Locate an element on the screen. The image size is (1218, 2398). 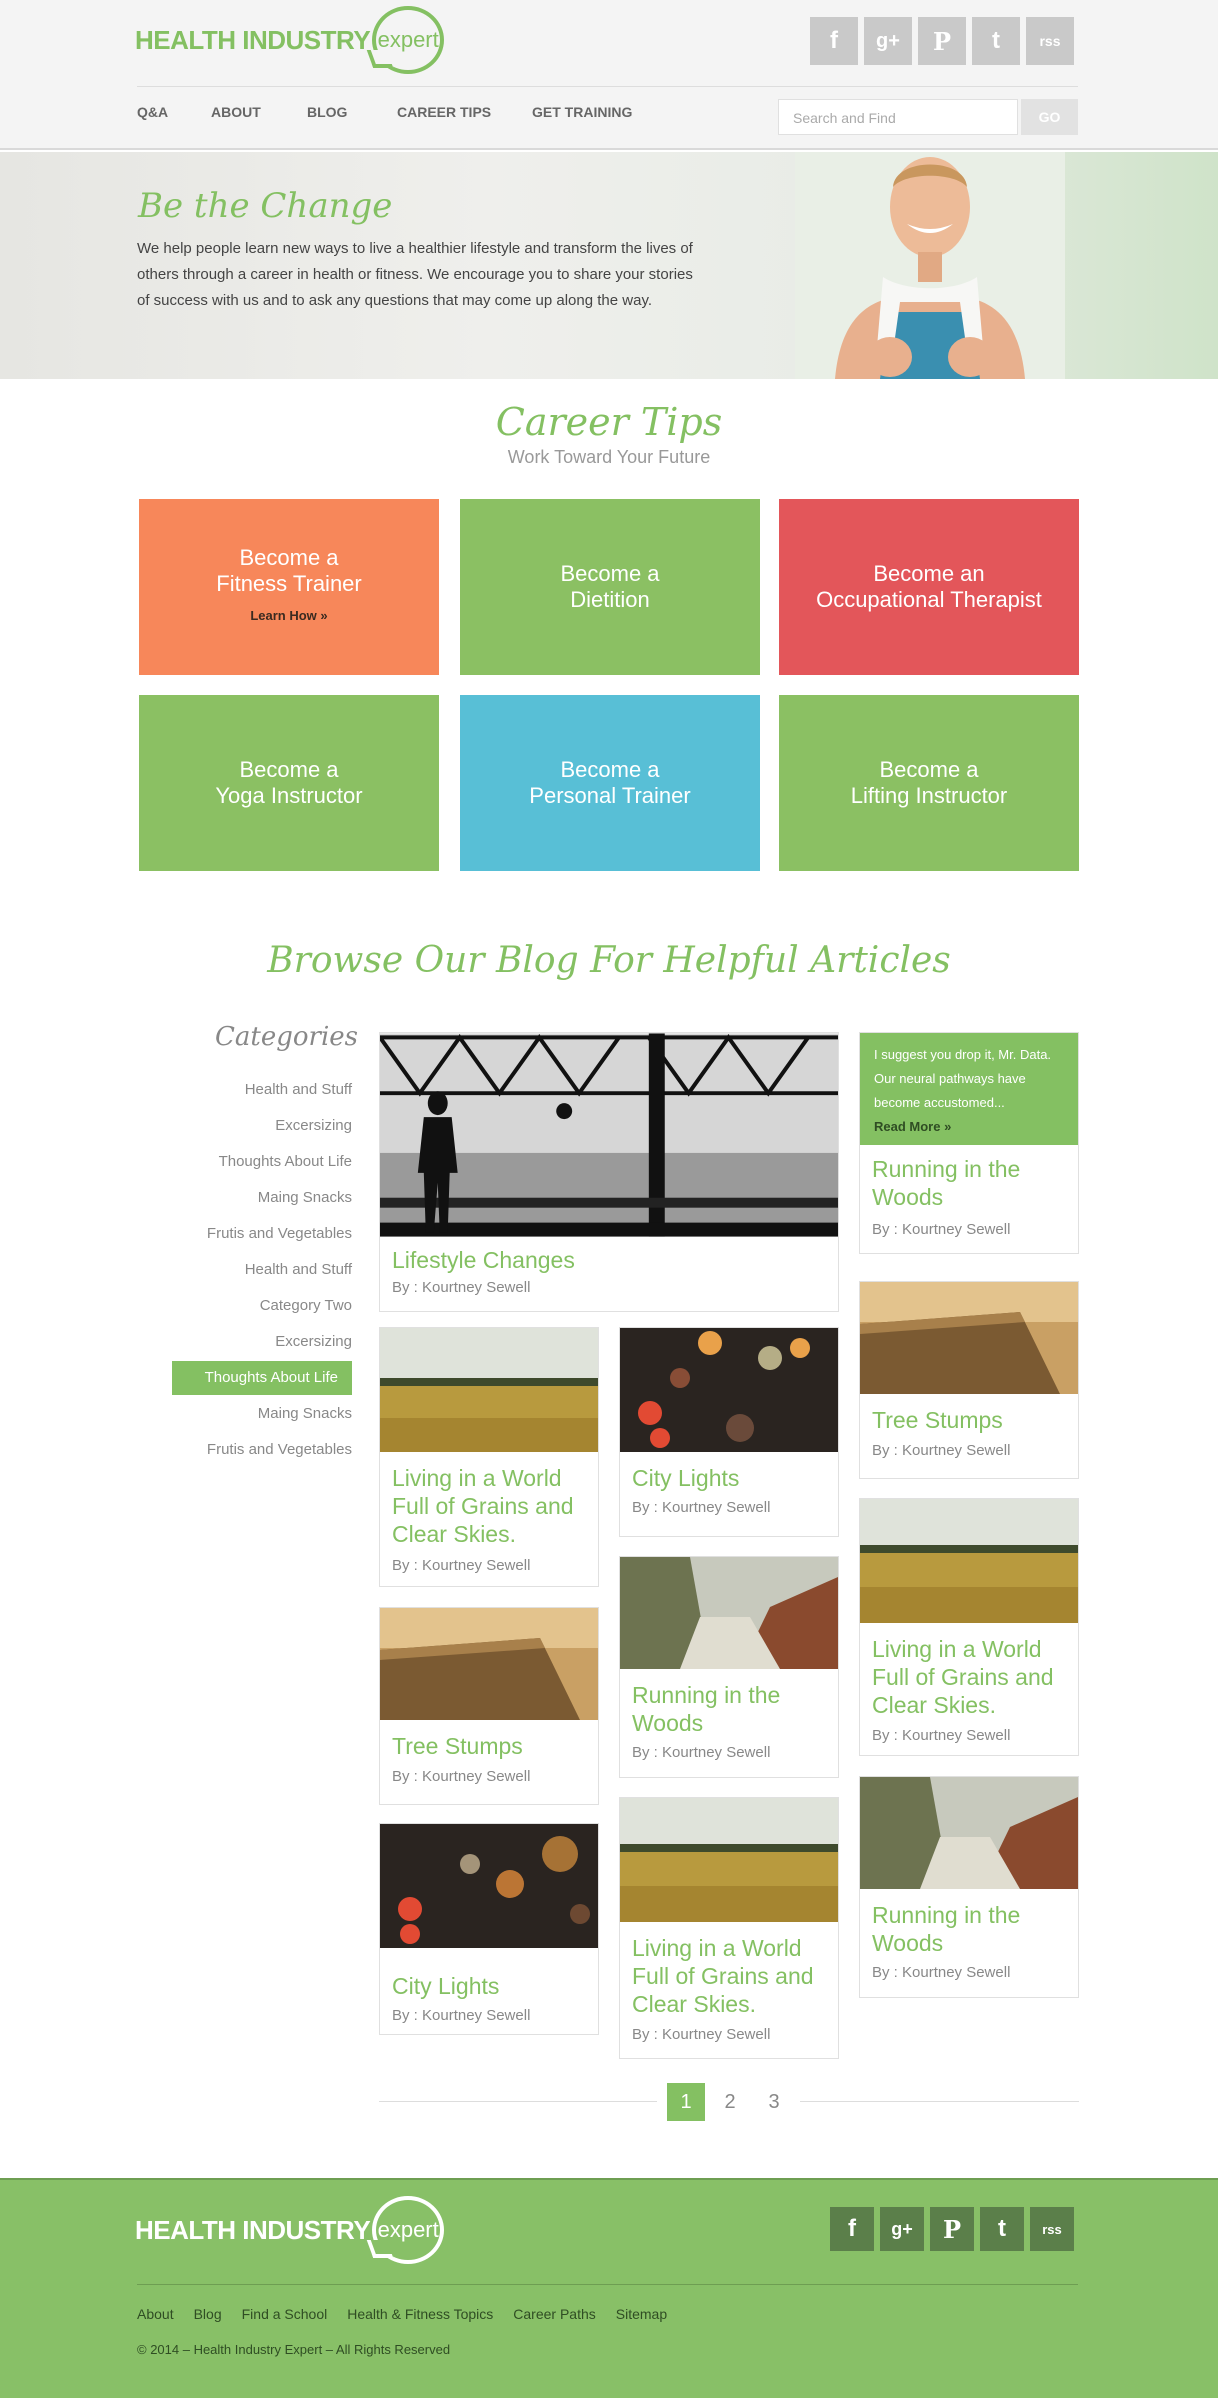
nav-about: ABOUT is located at coordinates (259, 112).